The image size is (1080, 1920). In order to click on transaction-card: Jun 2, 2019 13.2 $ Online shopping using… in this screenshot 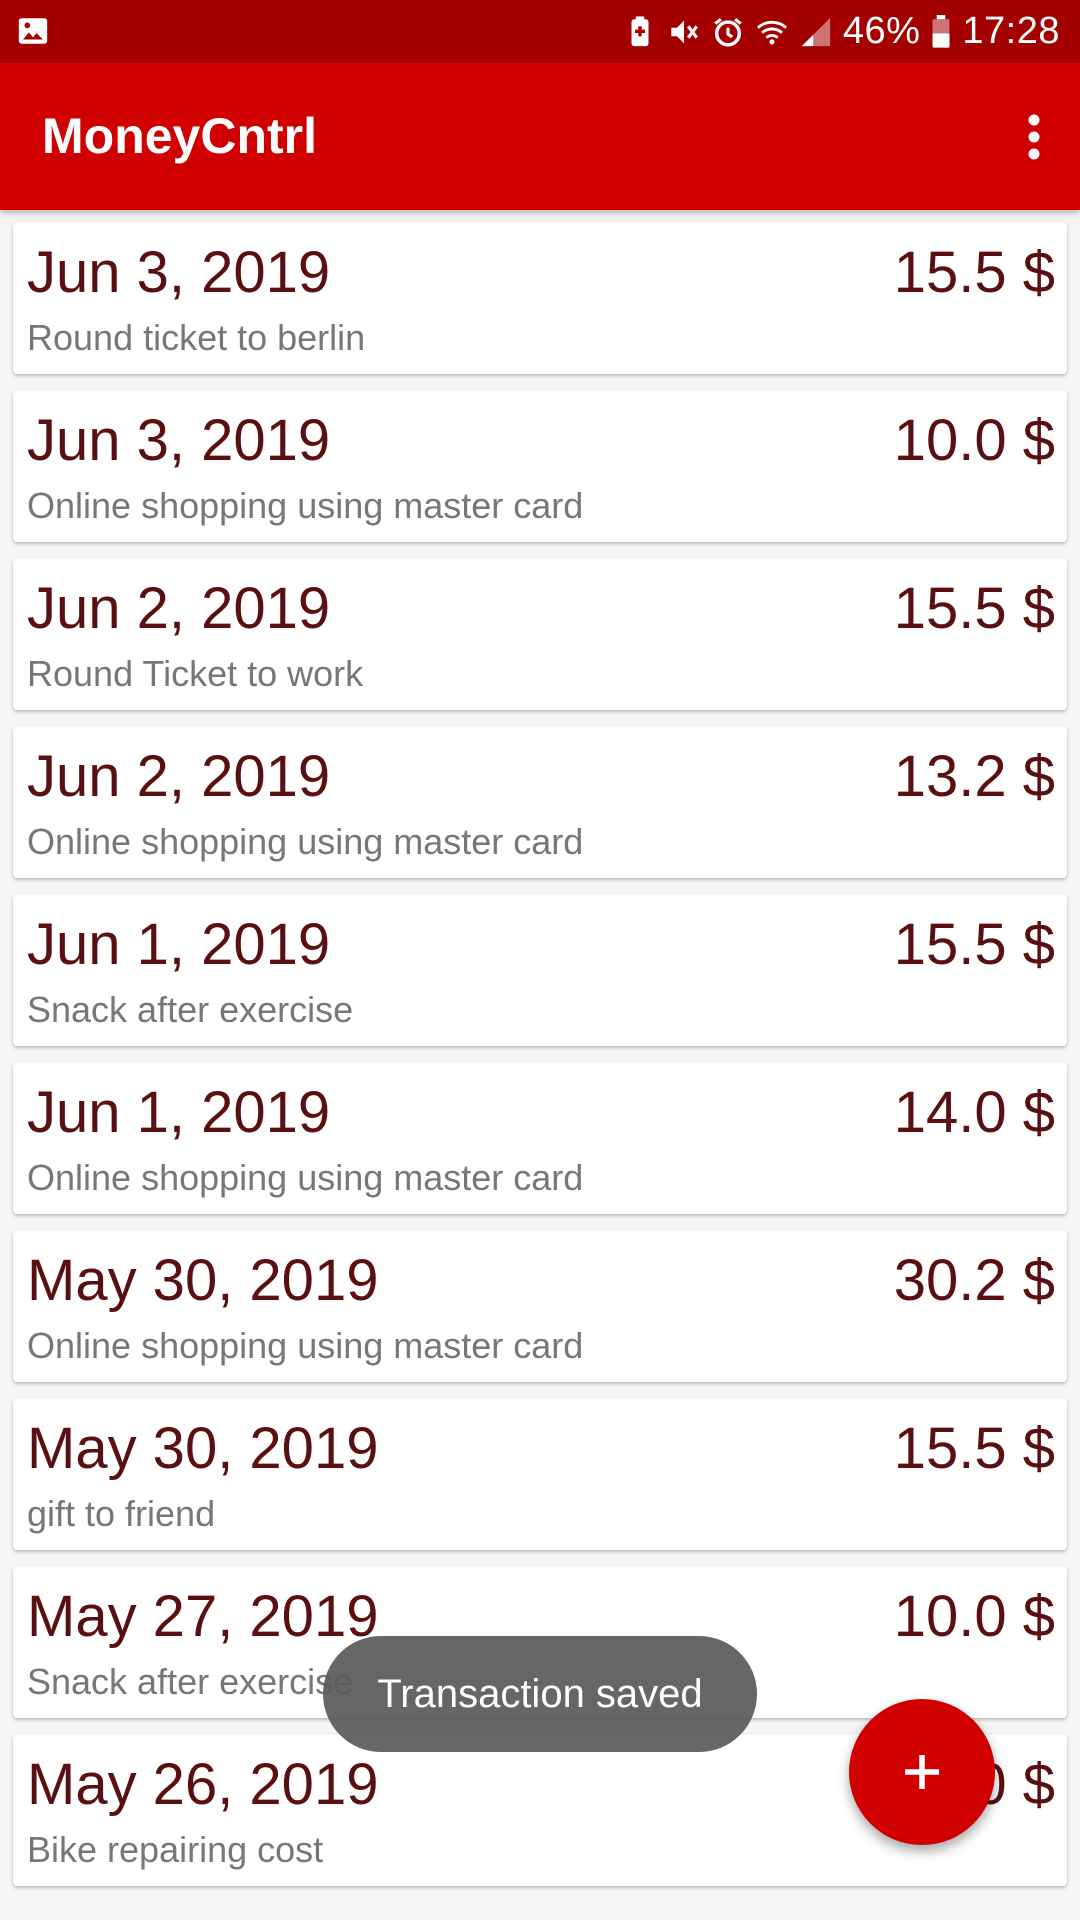, I will do `click(540, 802)`.